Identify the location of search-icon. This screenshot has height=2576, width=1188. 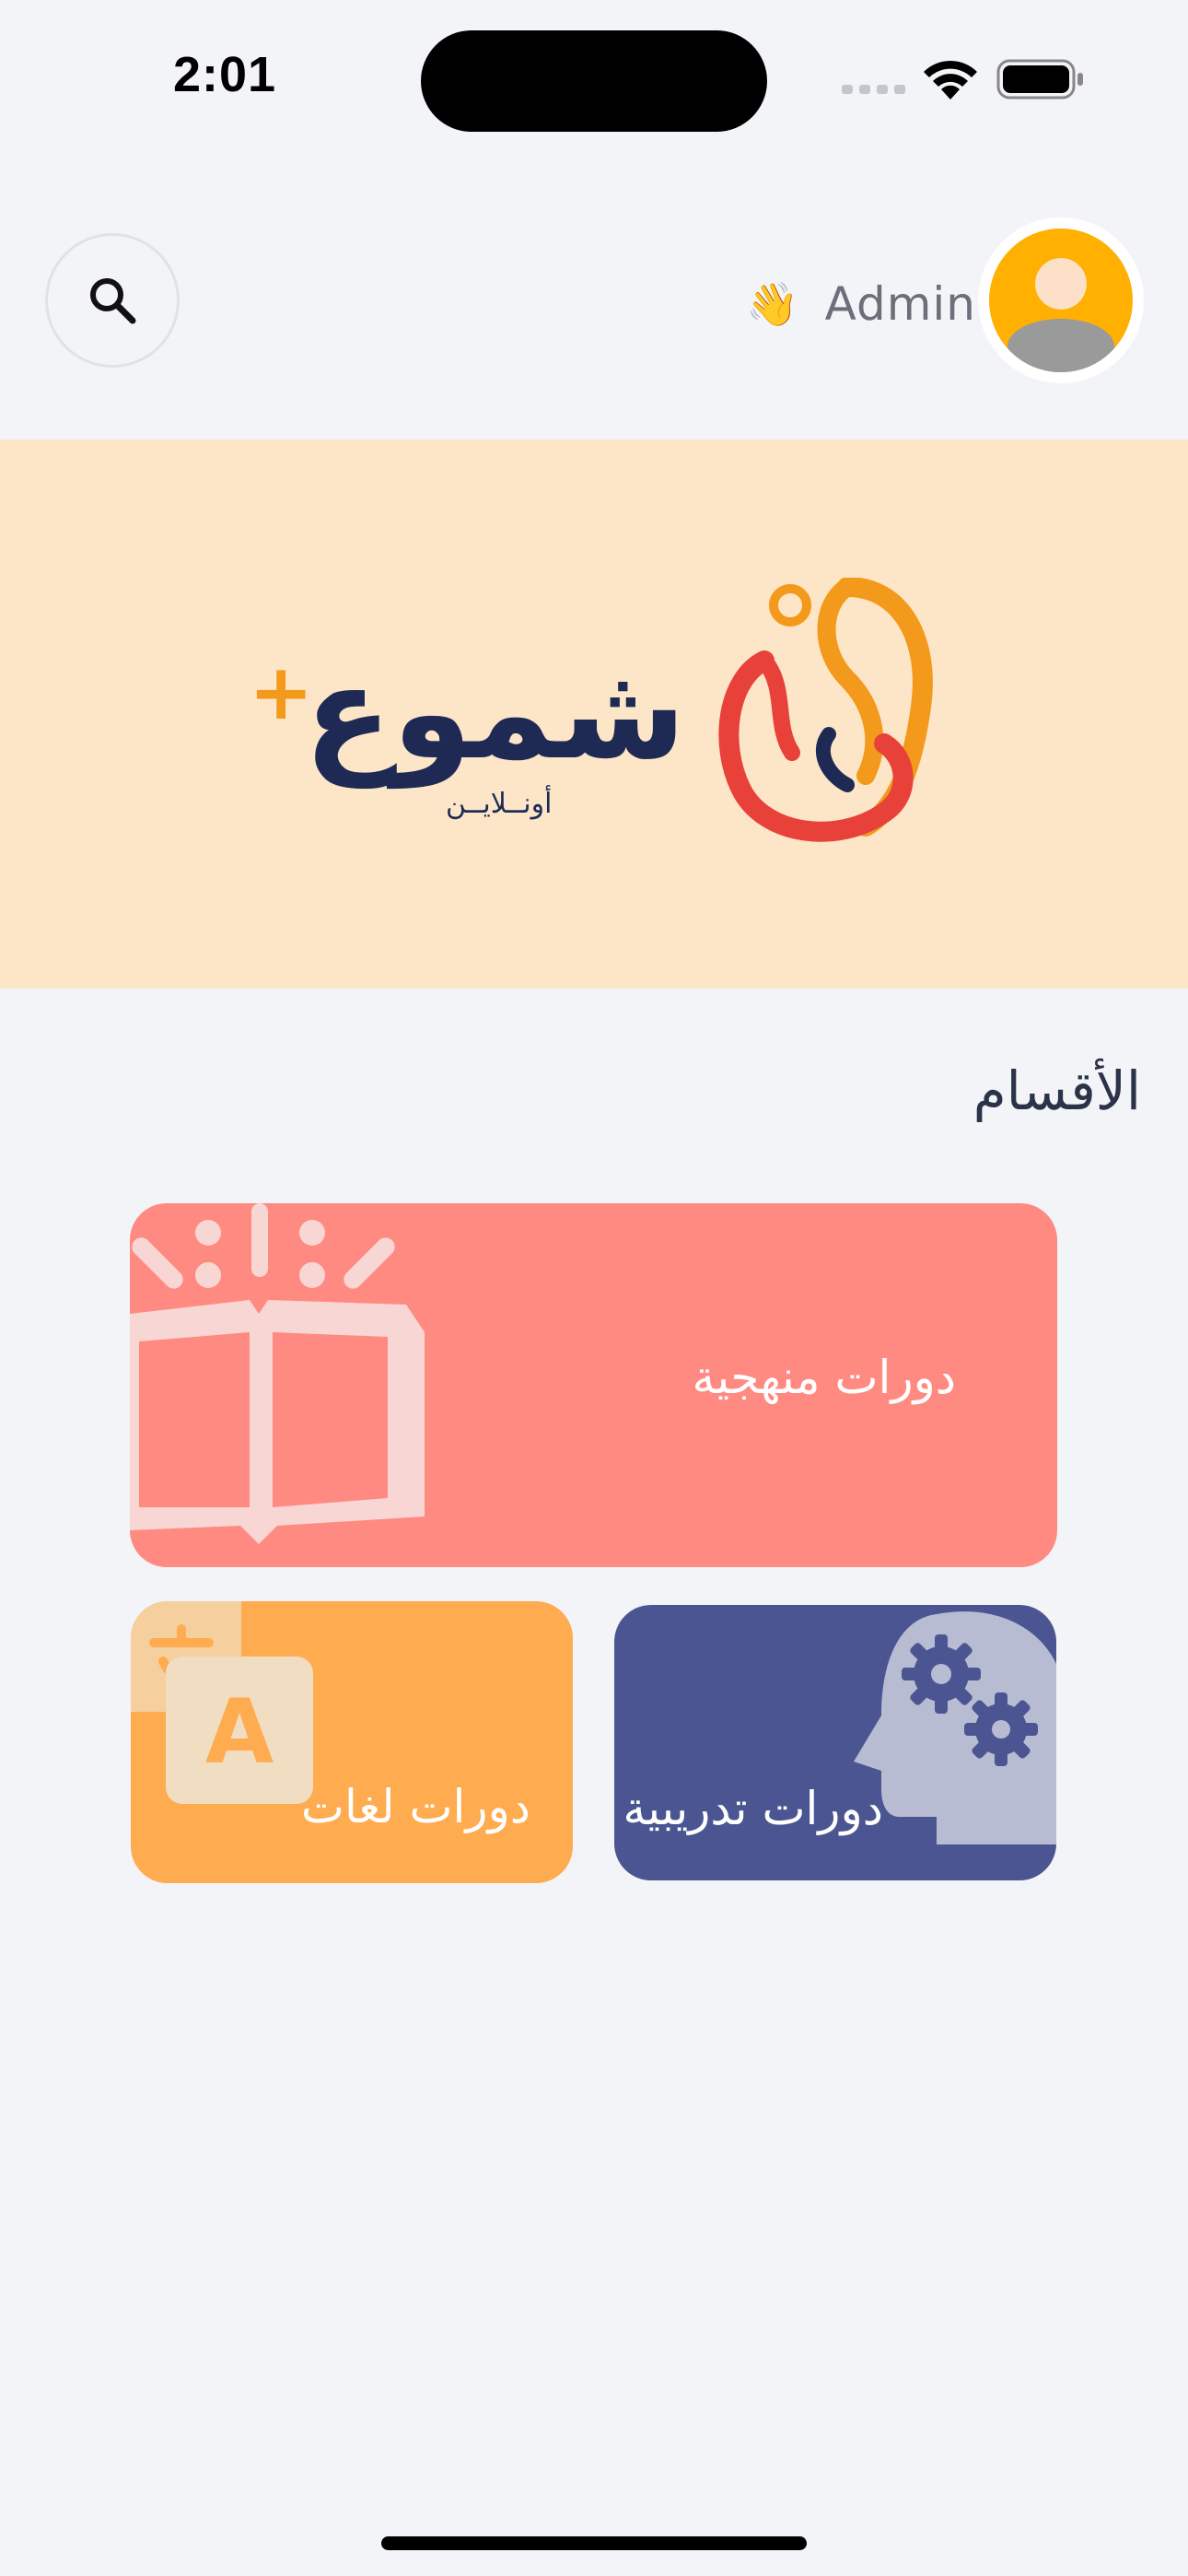
(113, 301).